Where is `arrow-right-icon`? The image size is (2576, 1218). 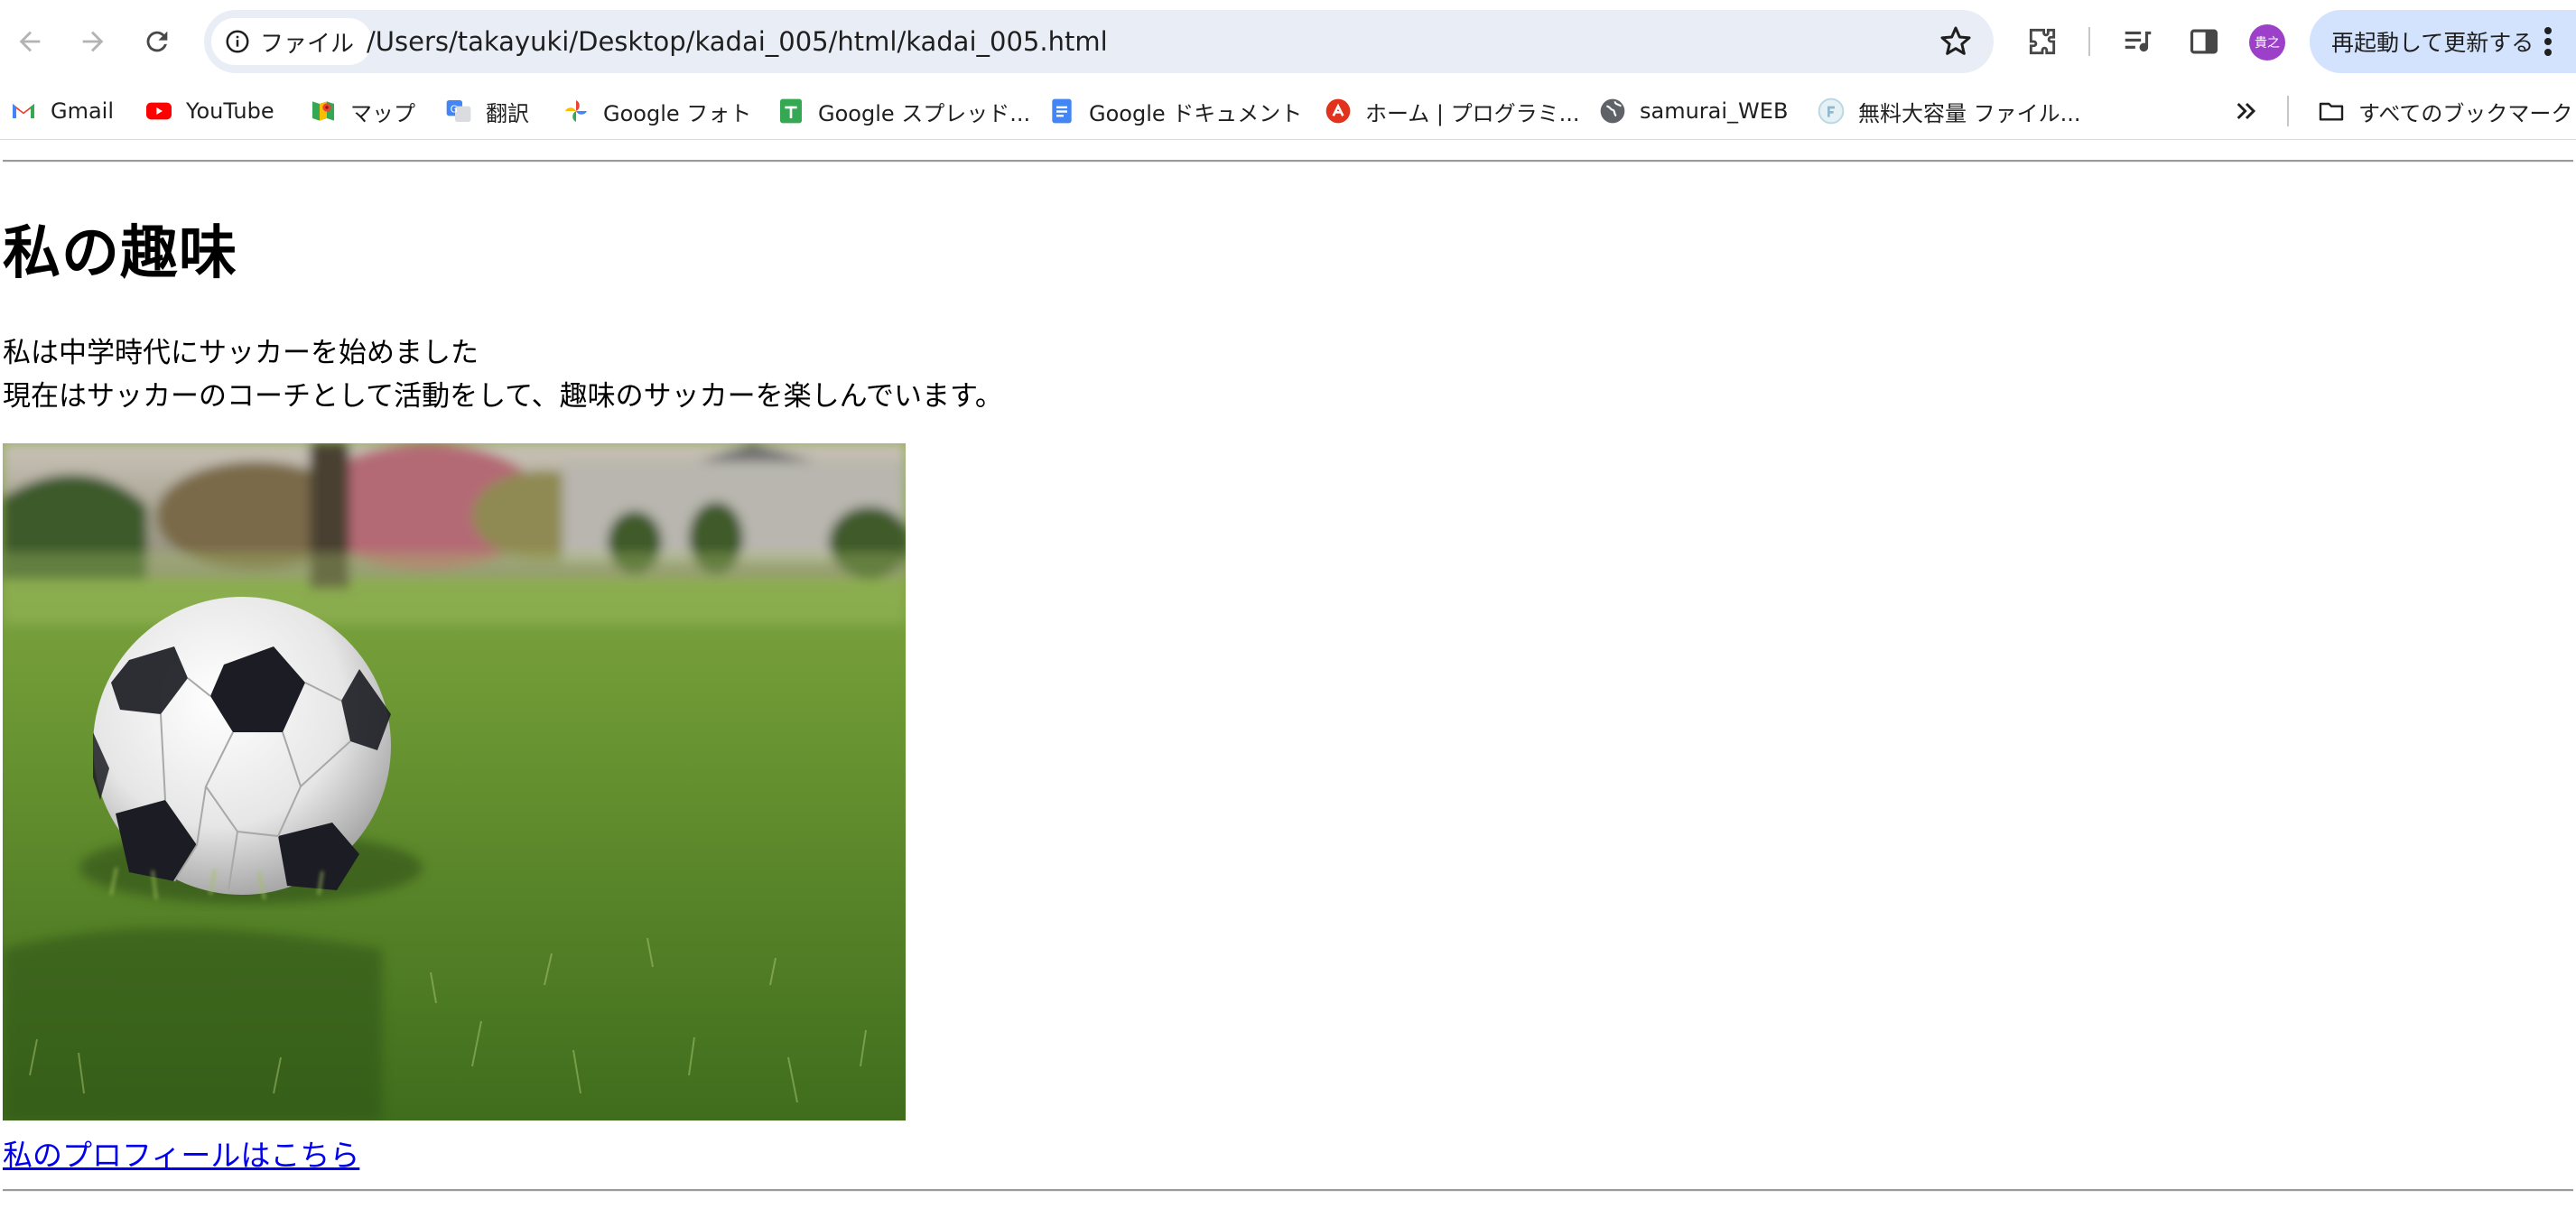 arrow-right-icon is located at coordinates (93, 41).